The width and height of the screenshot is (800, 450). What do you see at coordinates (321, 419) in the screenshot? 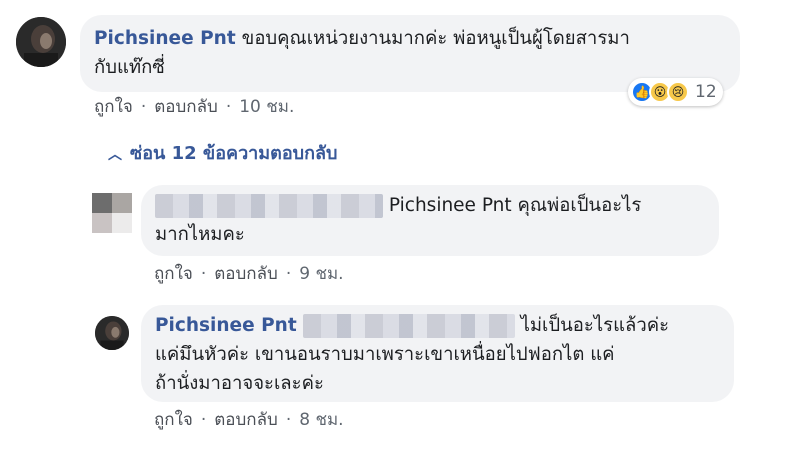
I see `timestamp: 8 ชม.` at bounding box center [321, 419].